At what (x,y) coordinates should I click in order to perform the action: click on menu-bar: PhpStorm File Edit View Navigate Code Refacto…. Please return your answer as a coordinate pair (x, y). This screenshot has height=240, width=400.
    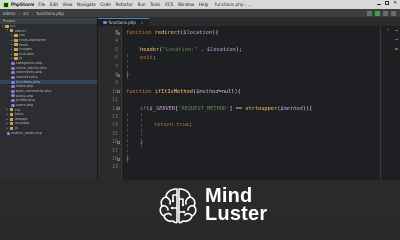
    Looking at the image, I should click on (200, 4).